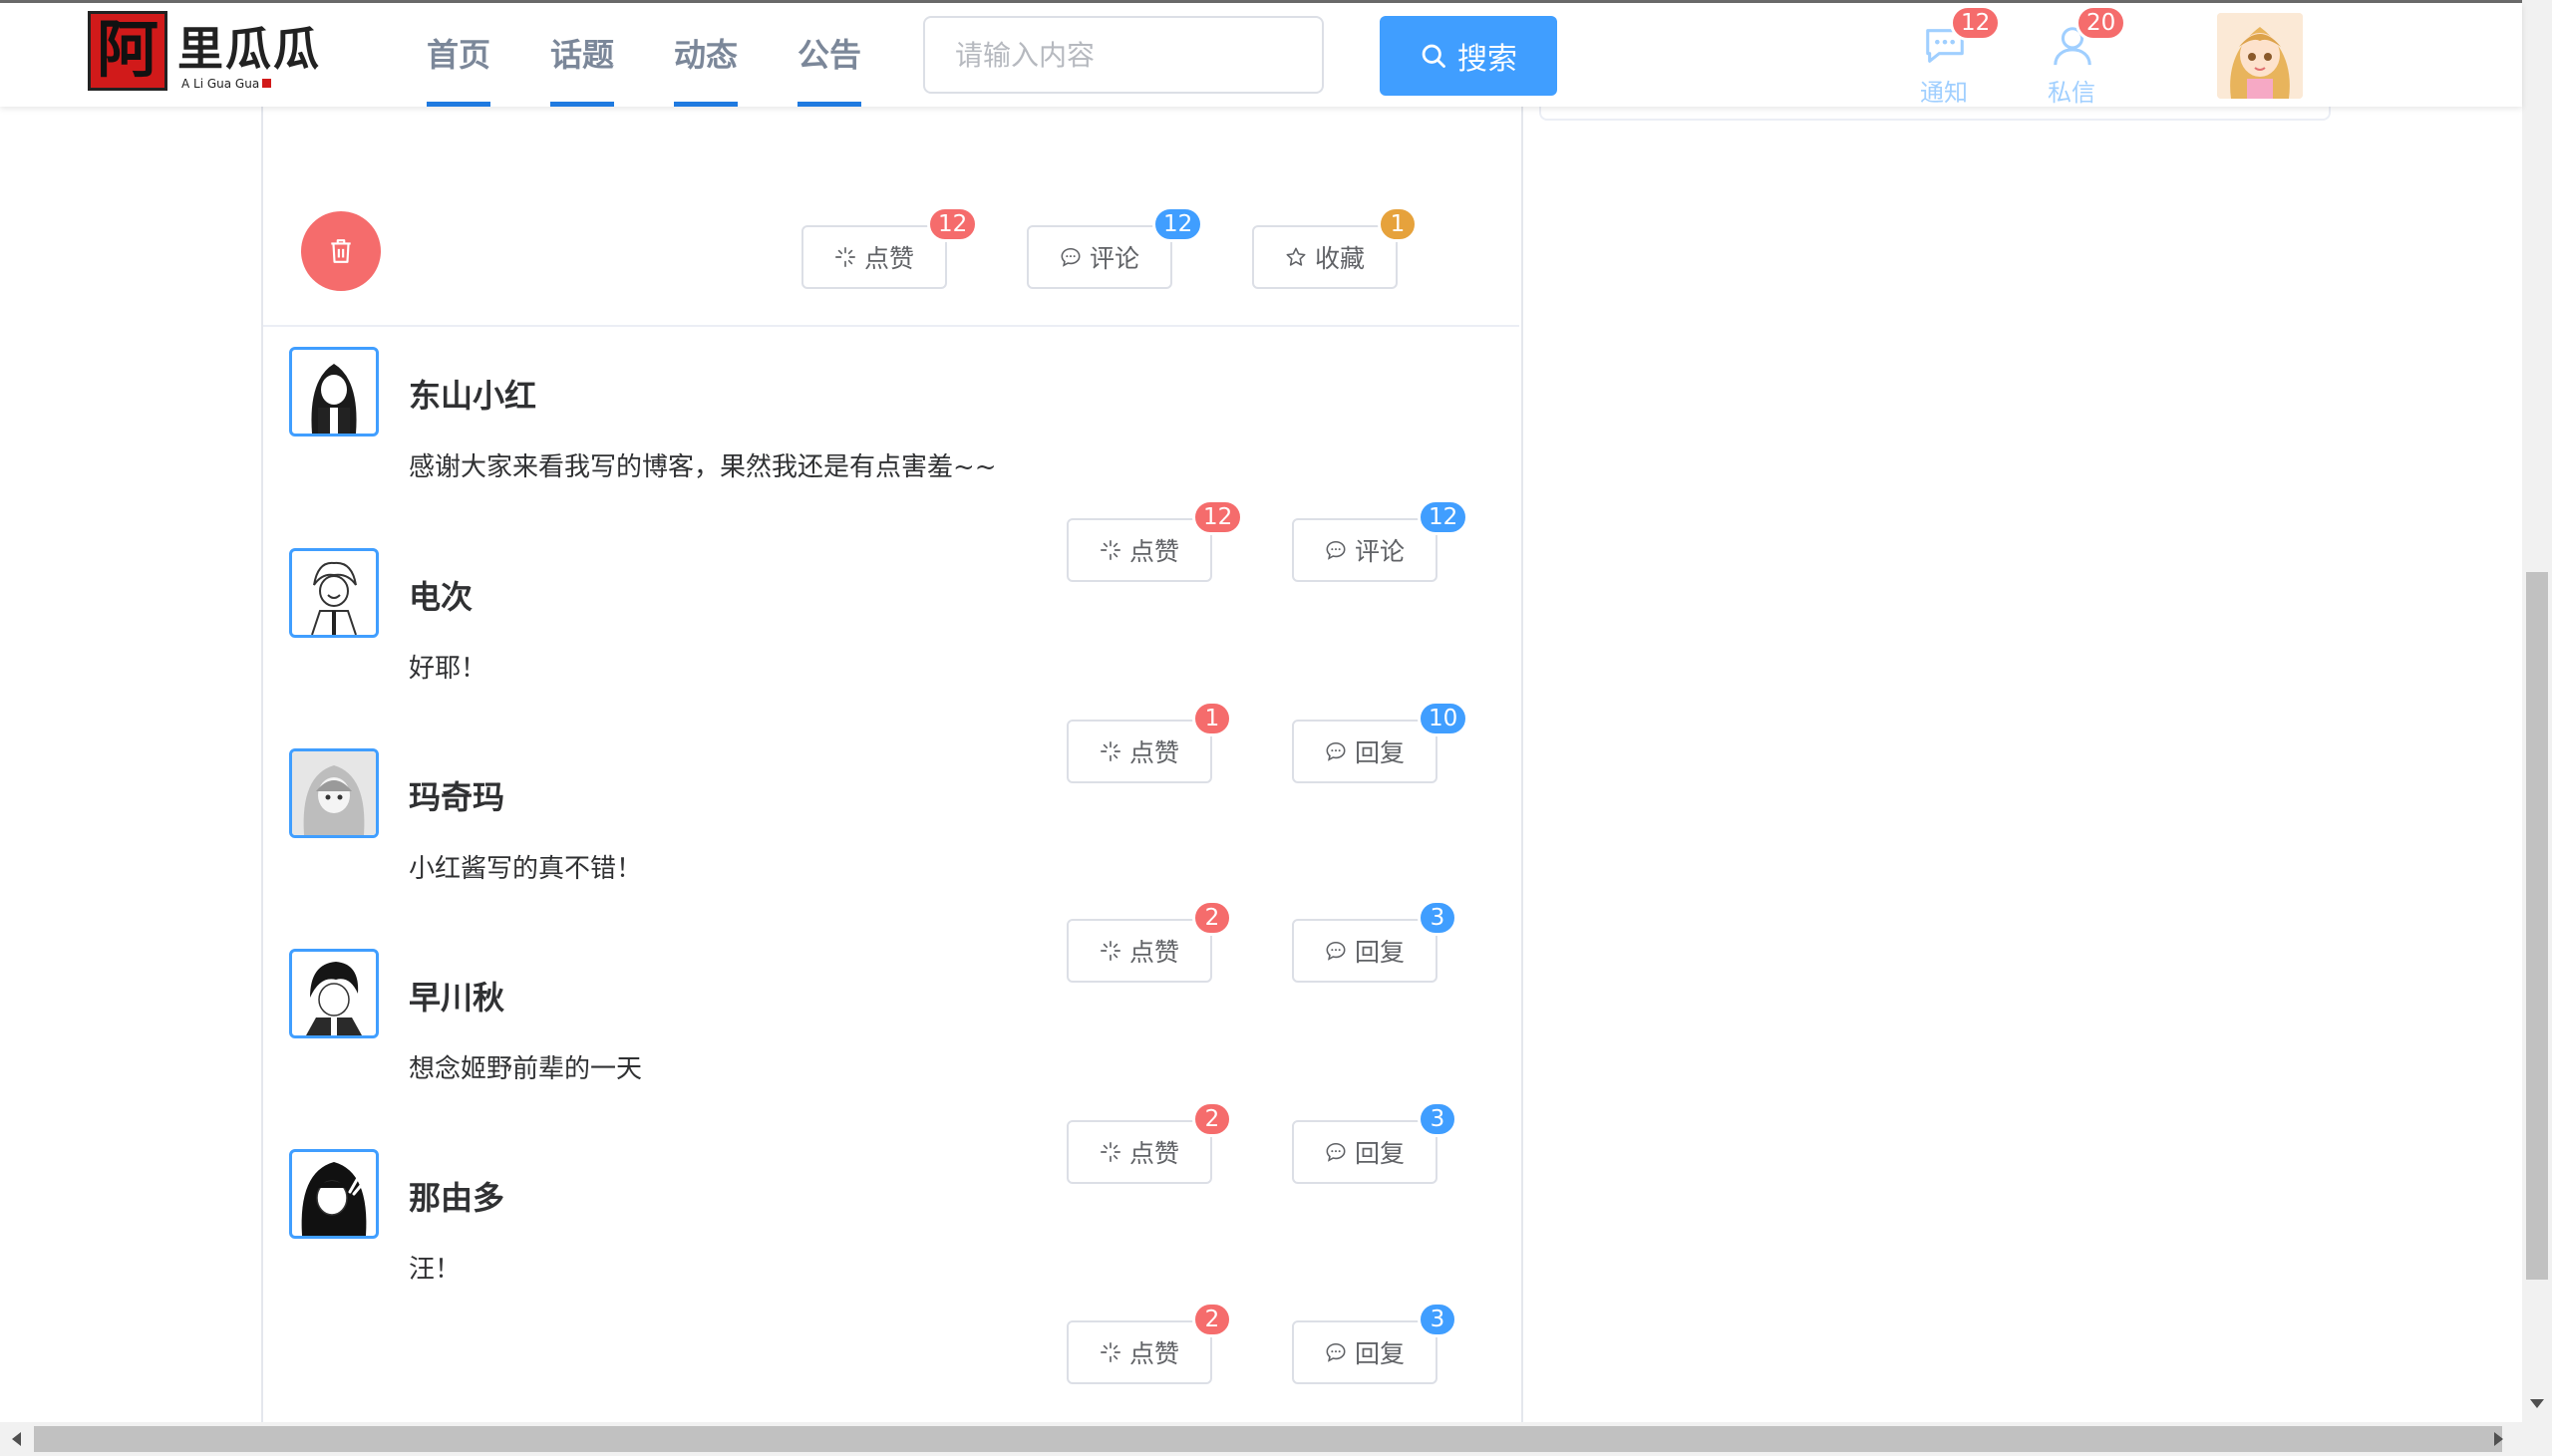  What do you see at coordinates (874, 257) in the screenshot?
I see `post-like-button: 点赞` at bounding box center [874, 257].